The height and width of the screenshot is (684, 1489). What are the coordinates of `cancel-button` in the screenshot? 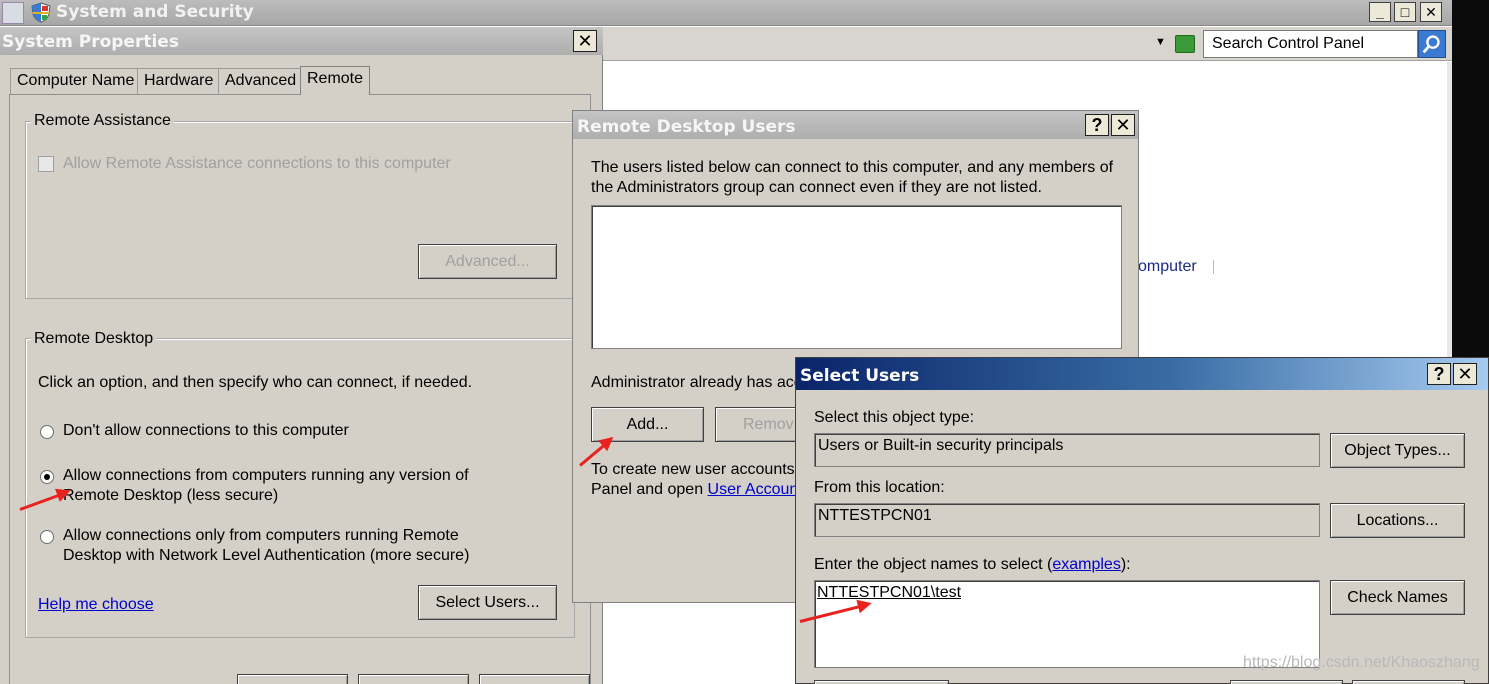 It's located at (413, 679).